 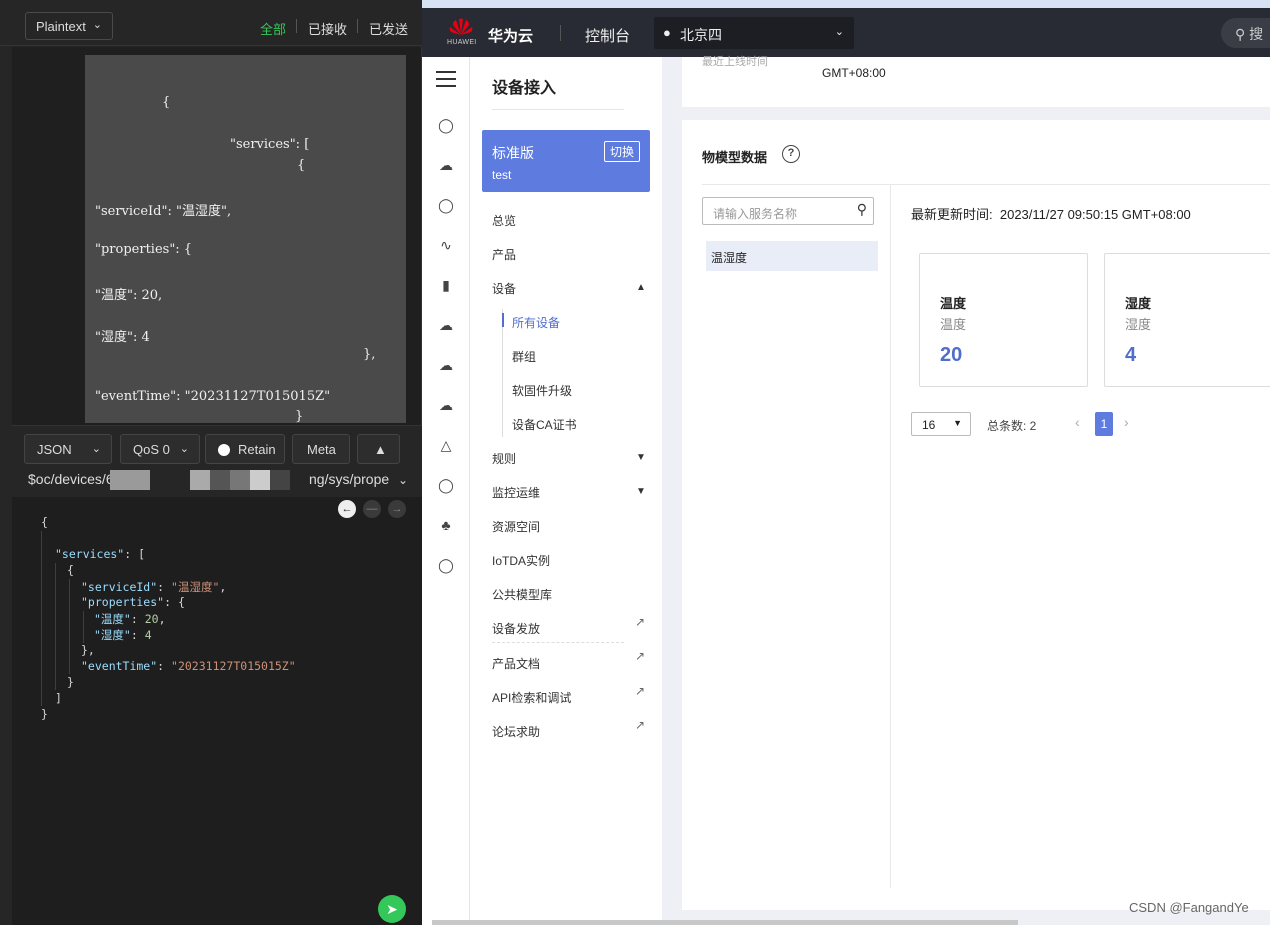 What do you see at coordinates (233, 666) in the screenshot?
I see `json-string: "20231127T015015Z"` at bounding box center [233, 666].